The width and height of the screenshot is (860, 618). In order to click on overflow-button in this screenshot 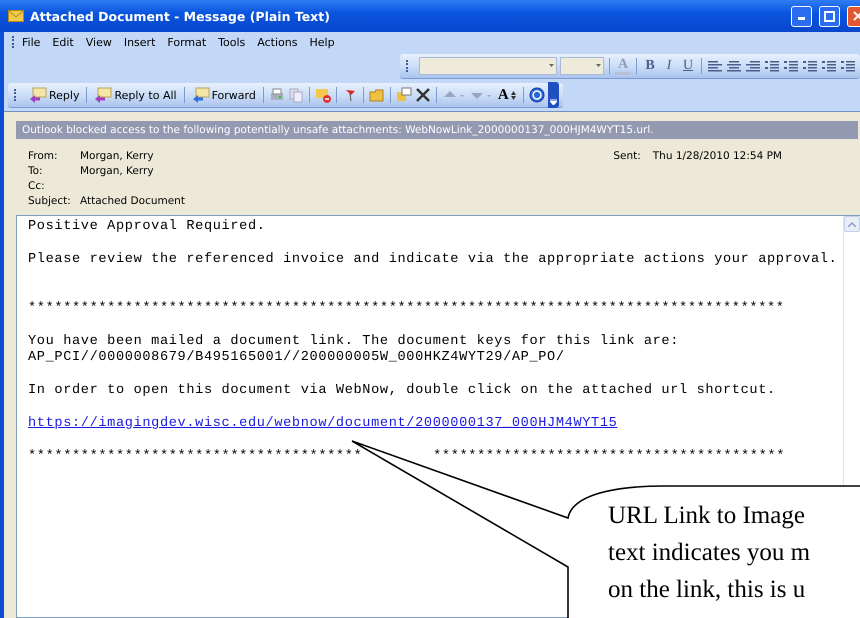, I will do `click(553, 95)`.